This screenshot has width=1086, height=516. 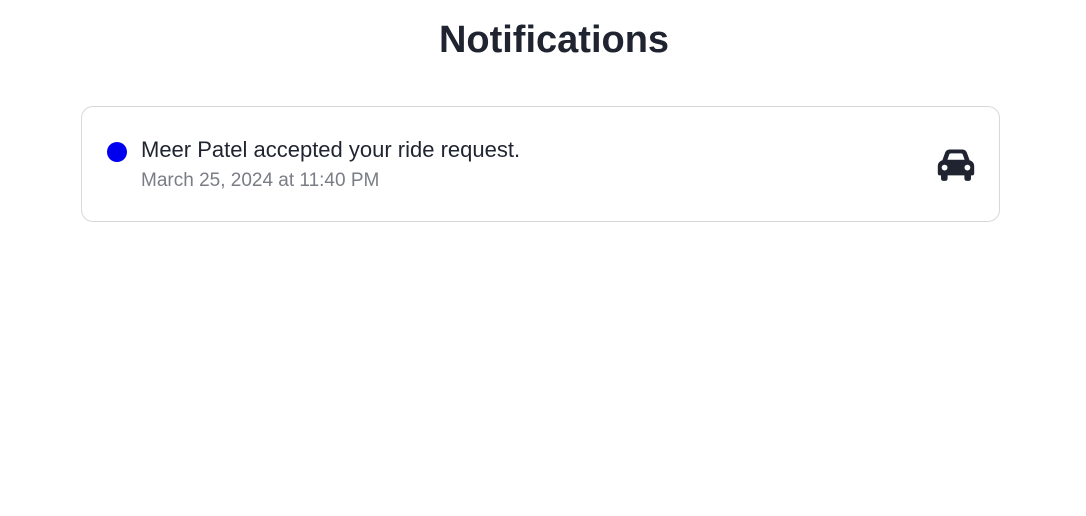 What do you see at coordinates (956, 165) in the screenshot?
I see `car-icon` at bounding box center [956, 165].